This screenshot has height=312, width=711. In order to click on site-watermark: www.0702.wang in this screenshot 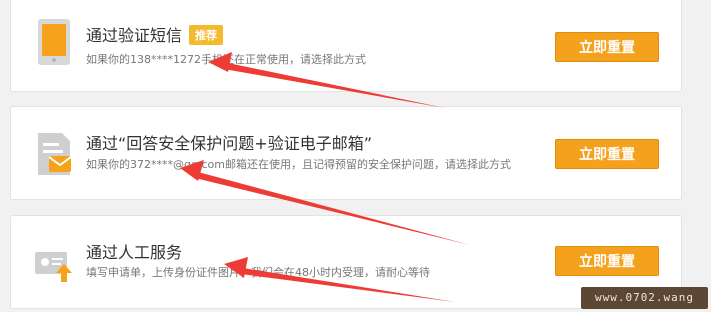, I will do `click(644, 298)`.